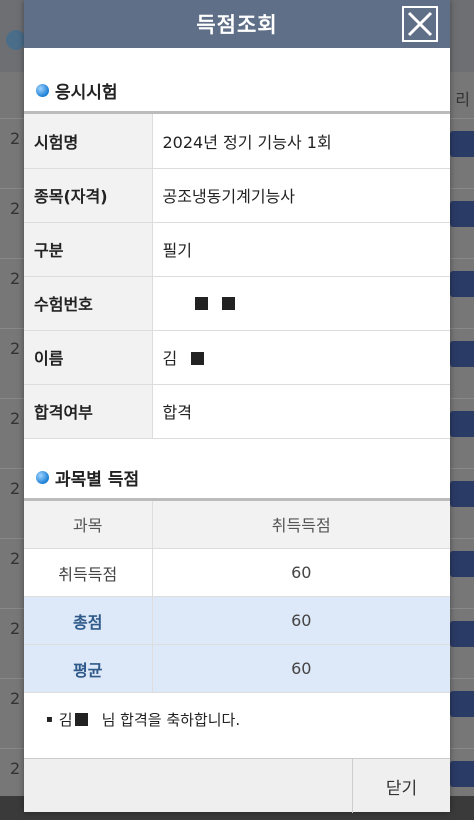 The image size is (474, 820). I want to click on row-value: 합격, so click(301, 411).